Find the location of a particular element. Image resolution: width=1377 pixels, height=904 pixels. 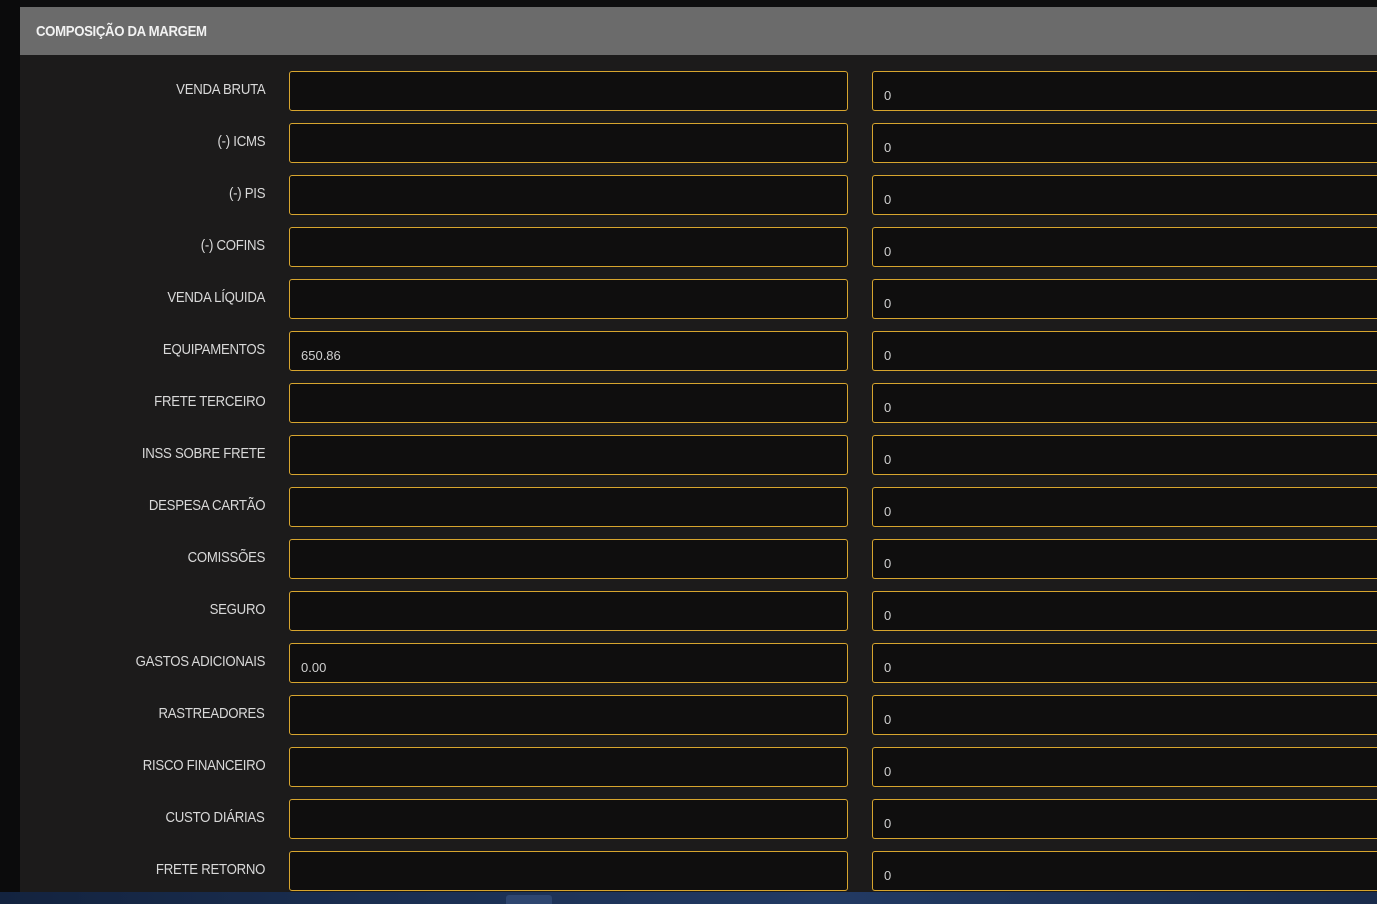

margin-row: RASTREADORES is located at coordinates (698, 715).